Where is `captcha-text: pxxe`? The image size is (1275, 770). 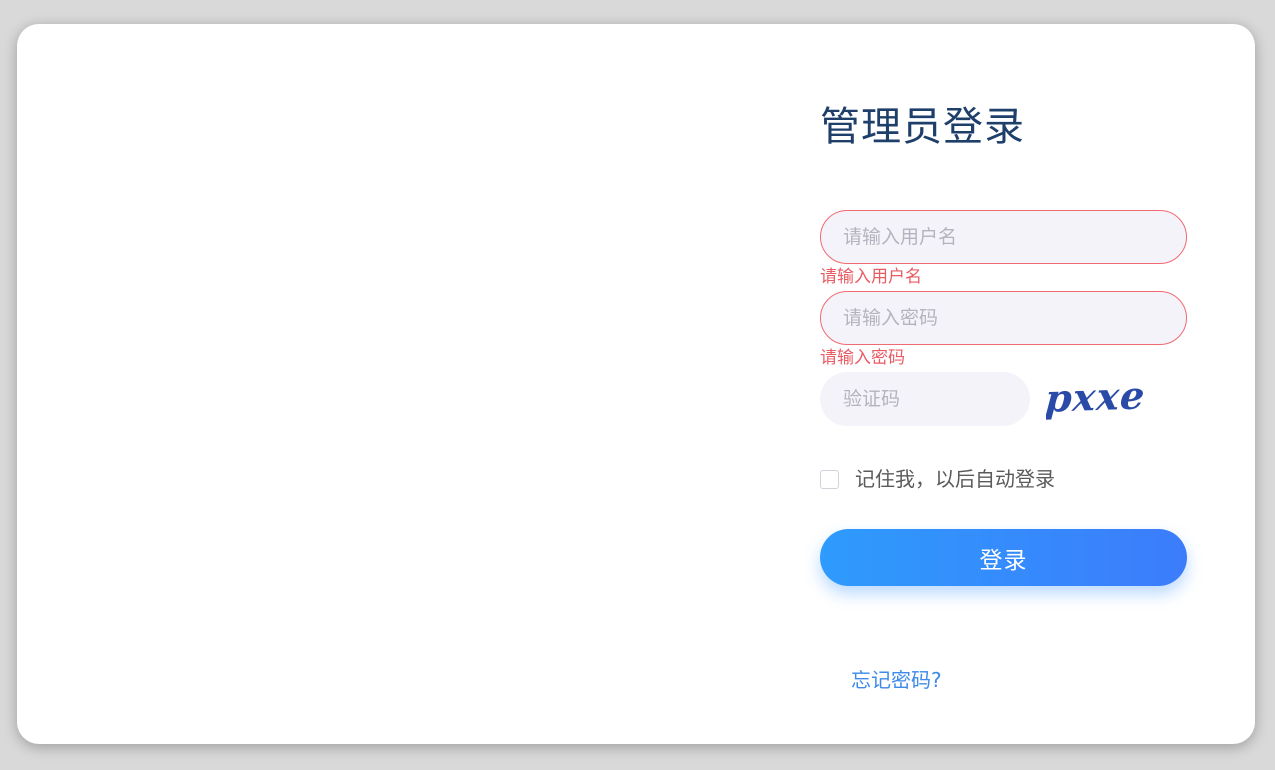
captcha-text: pxxe is located at coordinates (1096, 397).